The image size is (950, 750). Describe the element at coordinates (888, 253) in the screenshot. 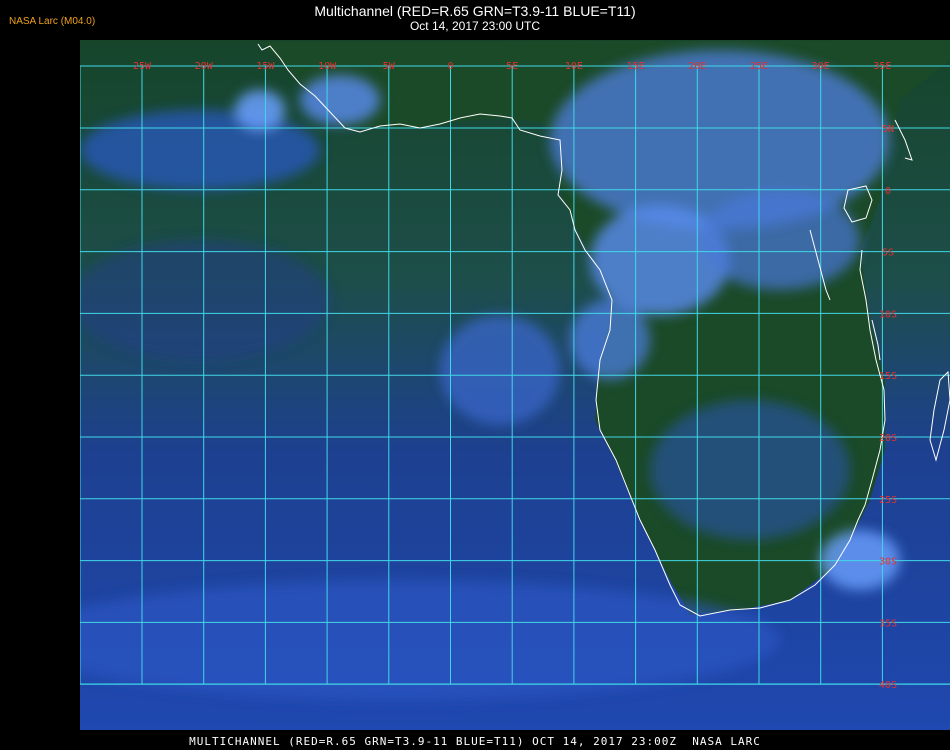

I see `latitude-label: 5S` at that location.